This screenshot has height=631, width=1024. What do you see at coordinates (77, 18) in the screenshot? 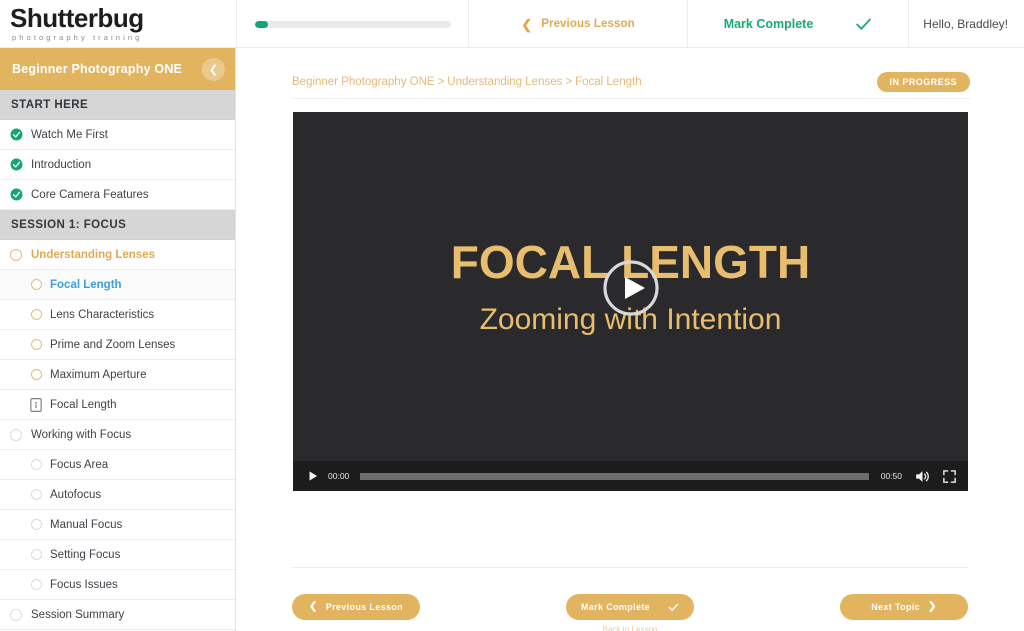
I see `brand-name: Shutterbug` at bounding box center [77, 18].